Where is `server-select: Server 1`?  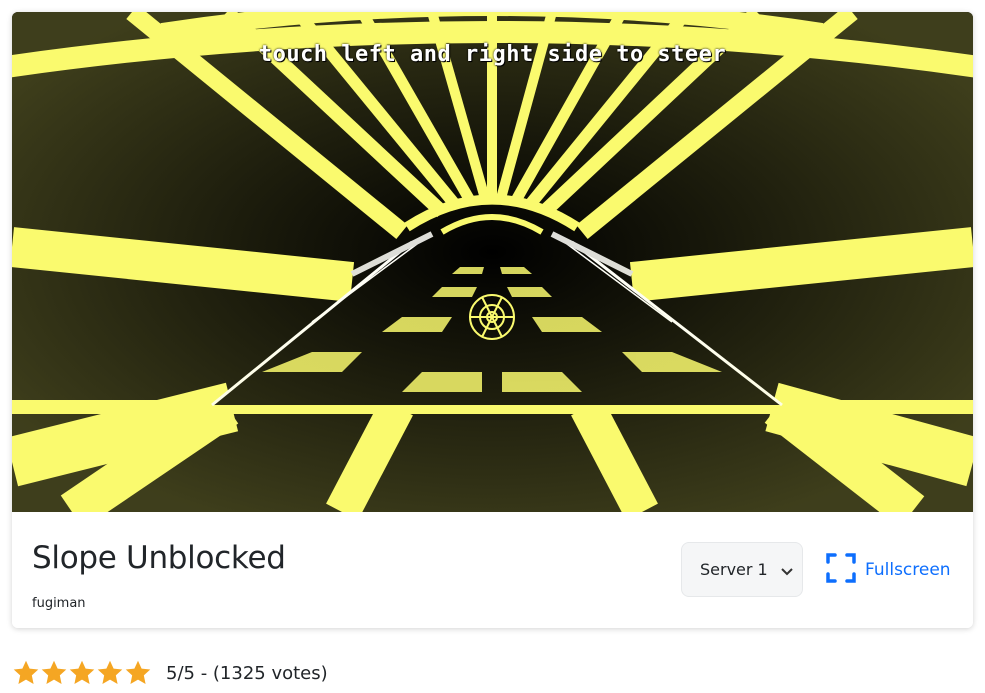
server-select: Server 1 is located at coordinates (742, 569).